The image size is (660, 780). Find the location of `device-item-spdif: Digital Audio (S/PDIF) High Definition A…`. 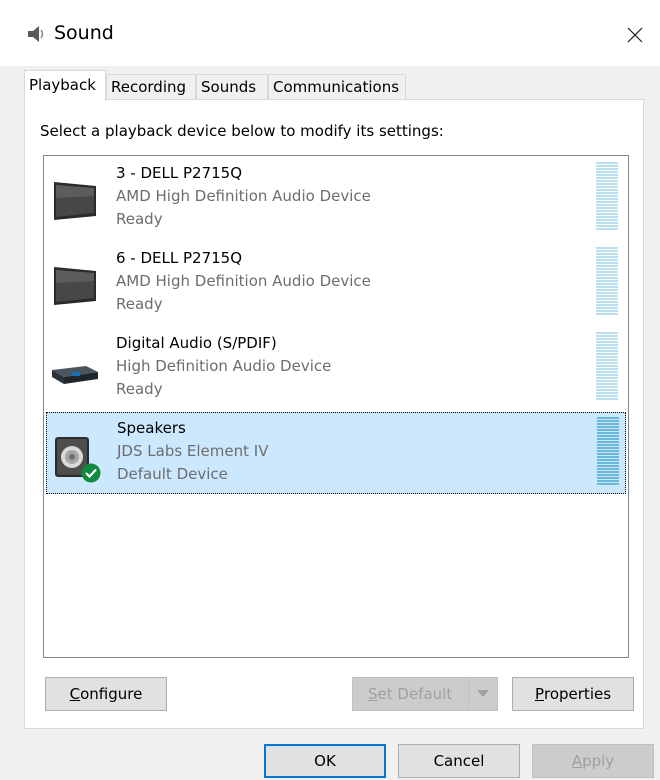

device-item-spdif: Digital Audio (S/PDIF) High Definition A… is located at coordinates (336, 369).